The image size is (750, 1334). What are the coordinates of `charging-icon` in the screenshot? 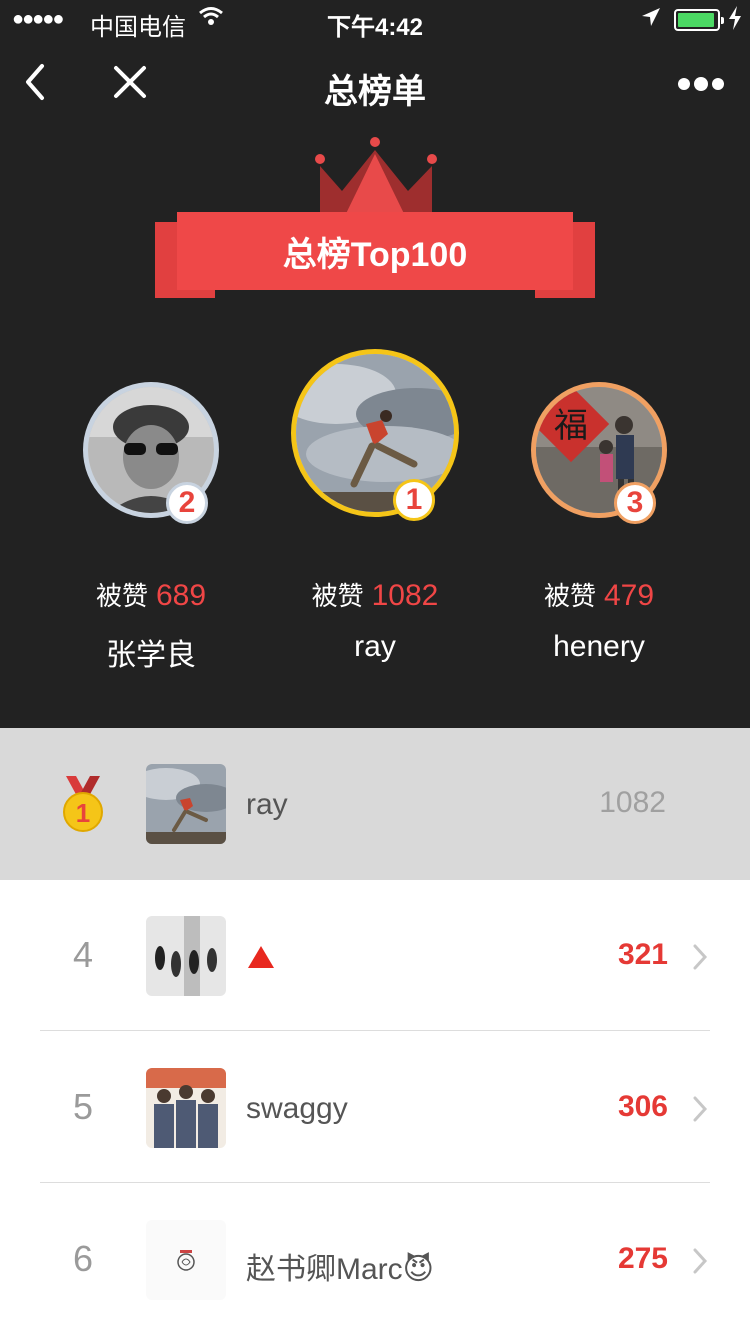 It's located at (735, 21).